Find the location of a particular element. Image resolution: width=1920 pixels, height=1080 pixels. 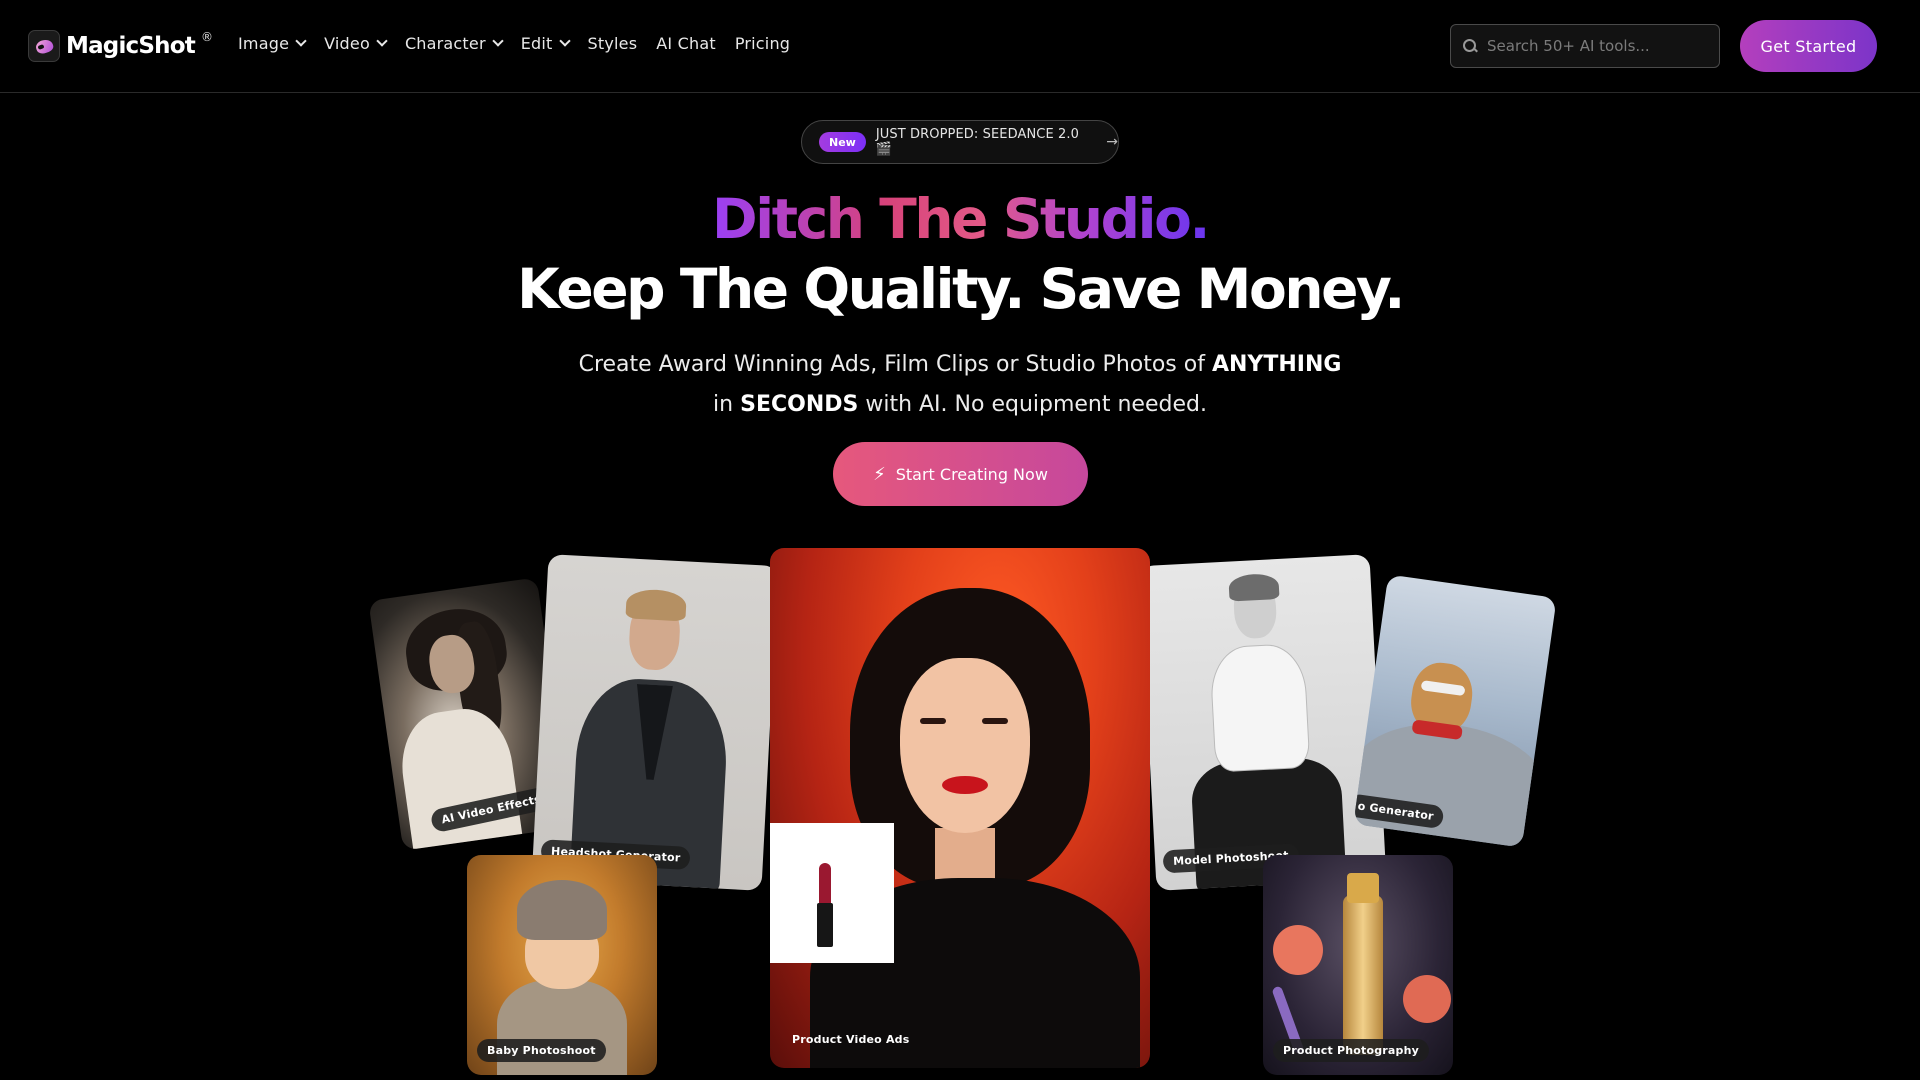

headline-primary: Ditch The Studio. is located at coordinates (960, 219).